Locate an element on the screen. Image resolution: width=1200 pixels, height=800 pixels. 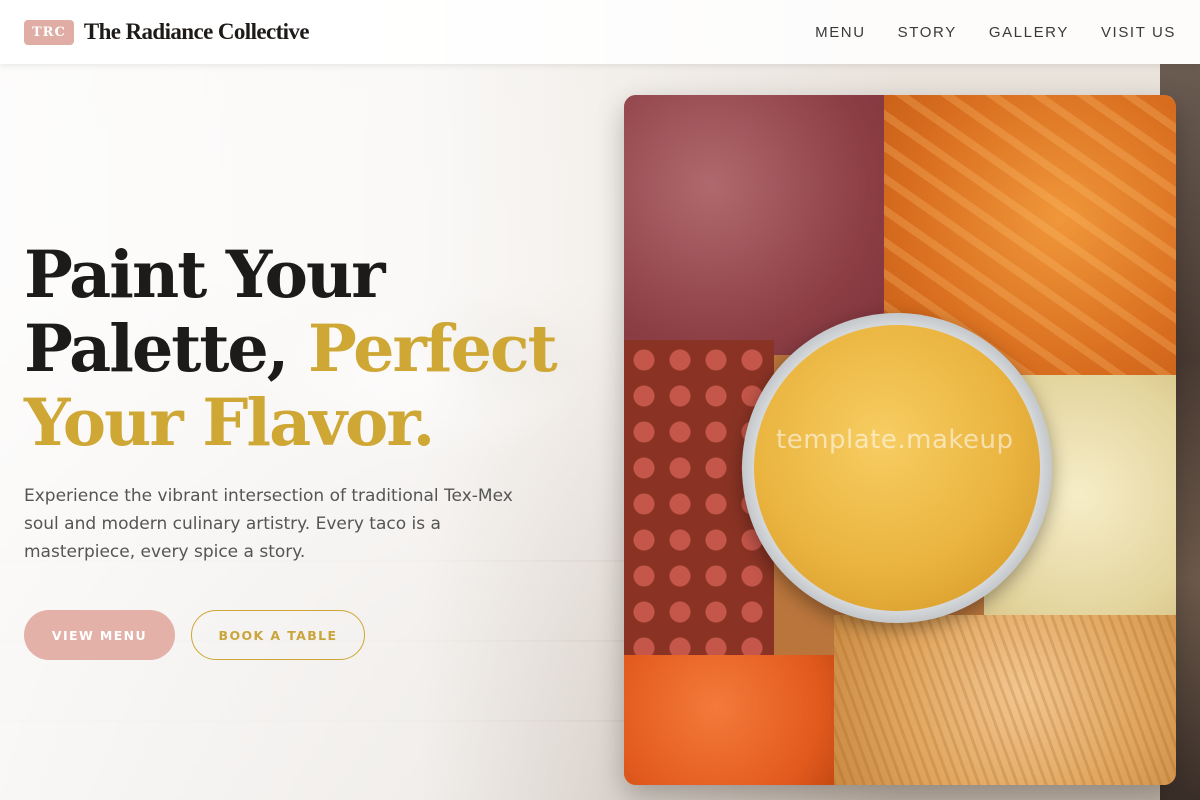
nav-item-visit-us: VISIT US is located at coordinates (1138, 32).